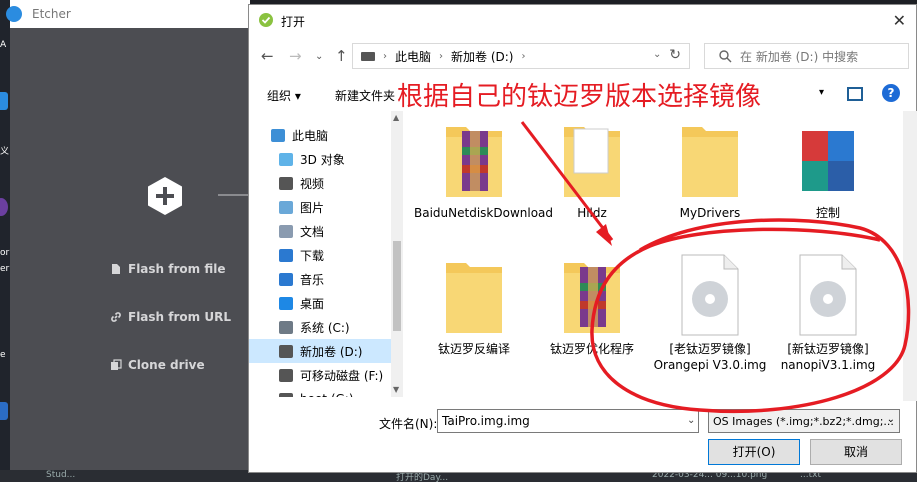 This screenshot has width=917, height=482. Describe the element at coordinates (591, 349) in the screenshot. I see `file-name: 钛迈罗优化程序` at that location.